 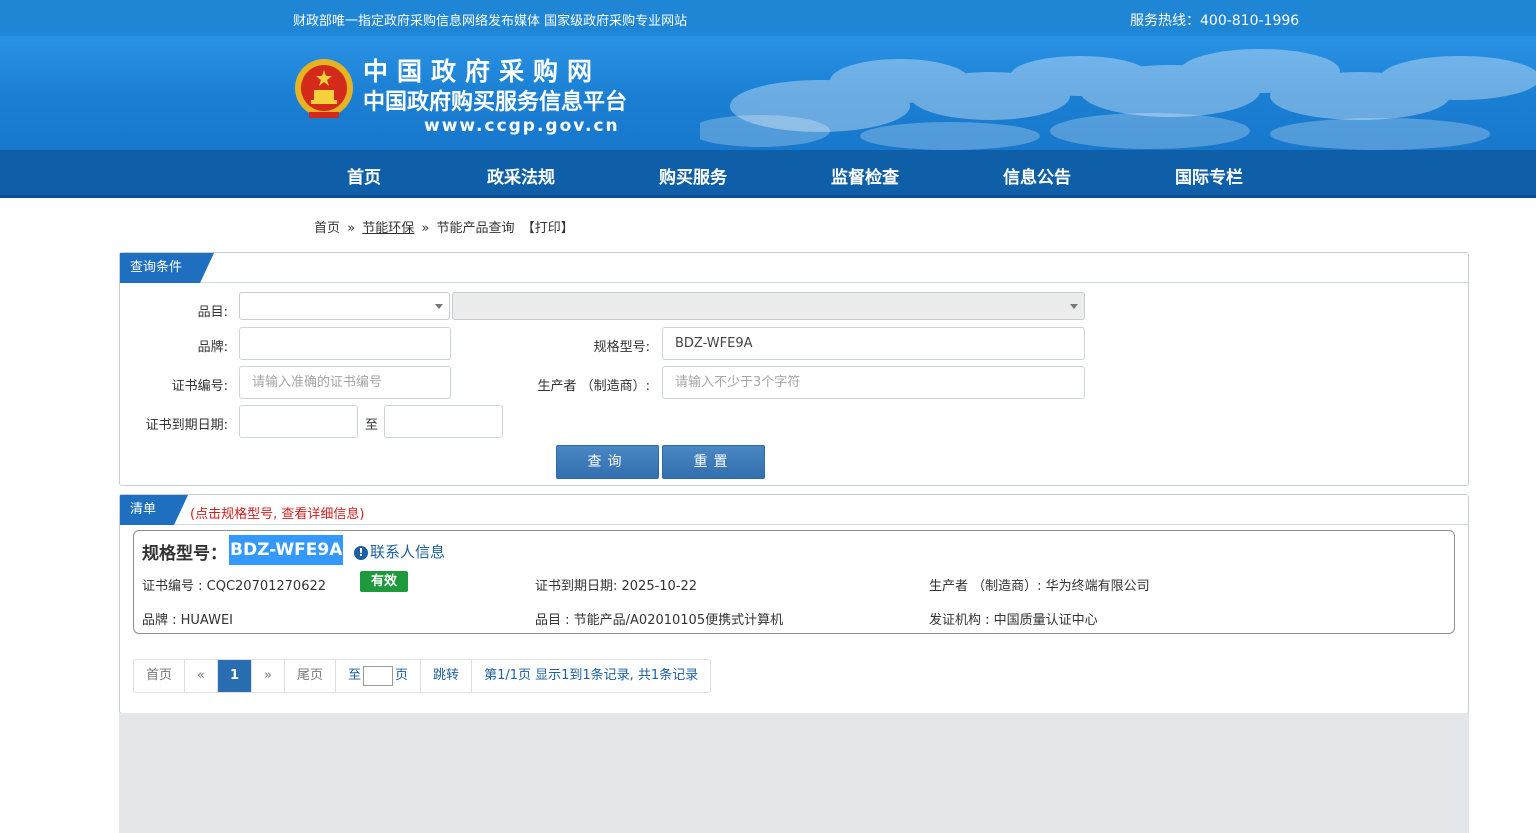 I want to click on nav-item-regulations: 政采法规, so click(x=521, y=175).